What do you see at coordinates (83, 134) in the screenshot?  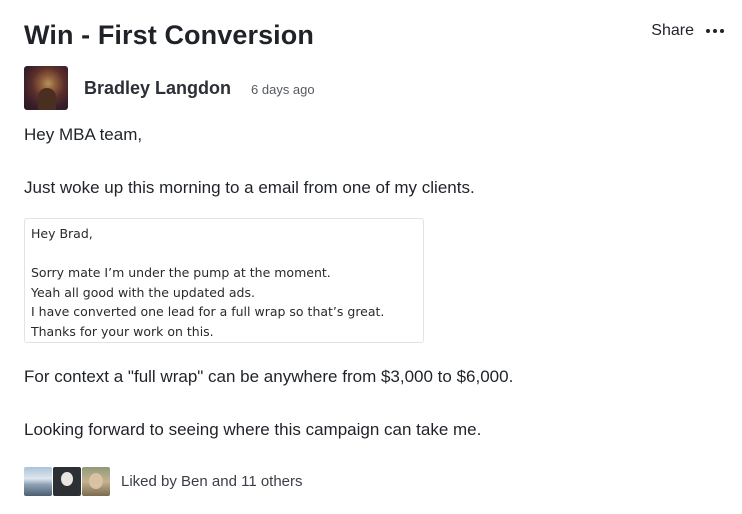 I see `post-paragraph: Hey MBA team,` at bounding box center [83, 134].